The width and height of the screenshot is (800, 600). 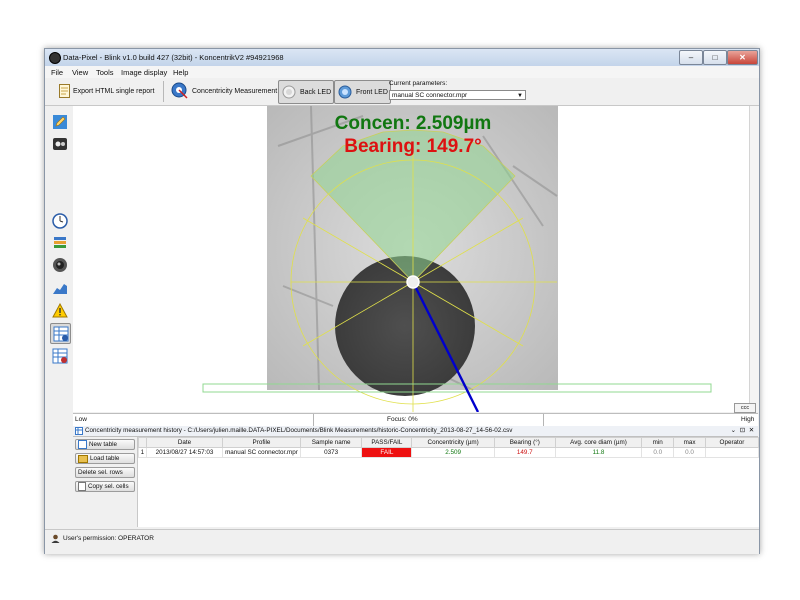 What do you see at coordinates (261, 442) in the screenshot?
I see `column-header-profile: Profile` at bounding box center [261, 442].